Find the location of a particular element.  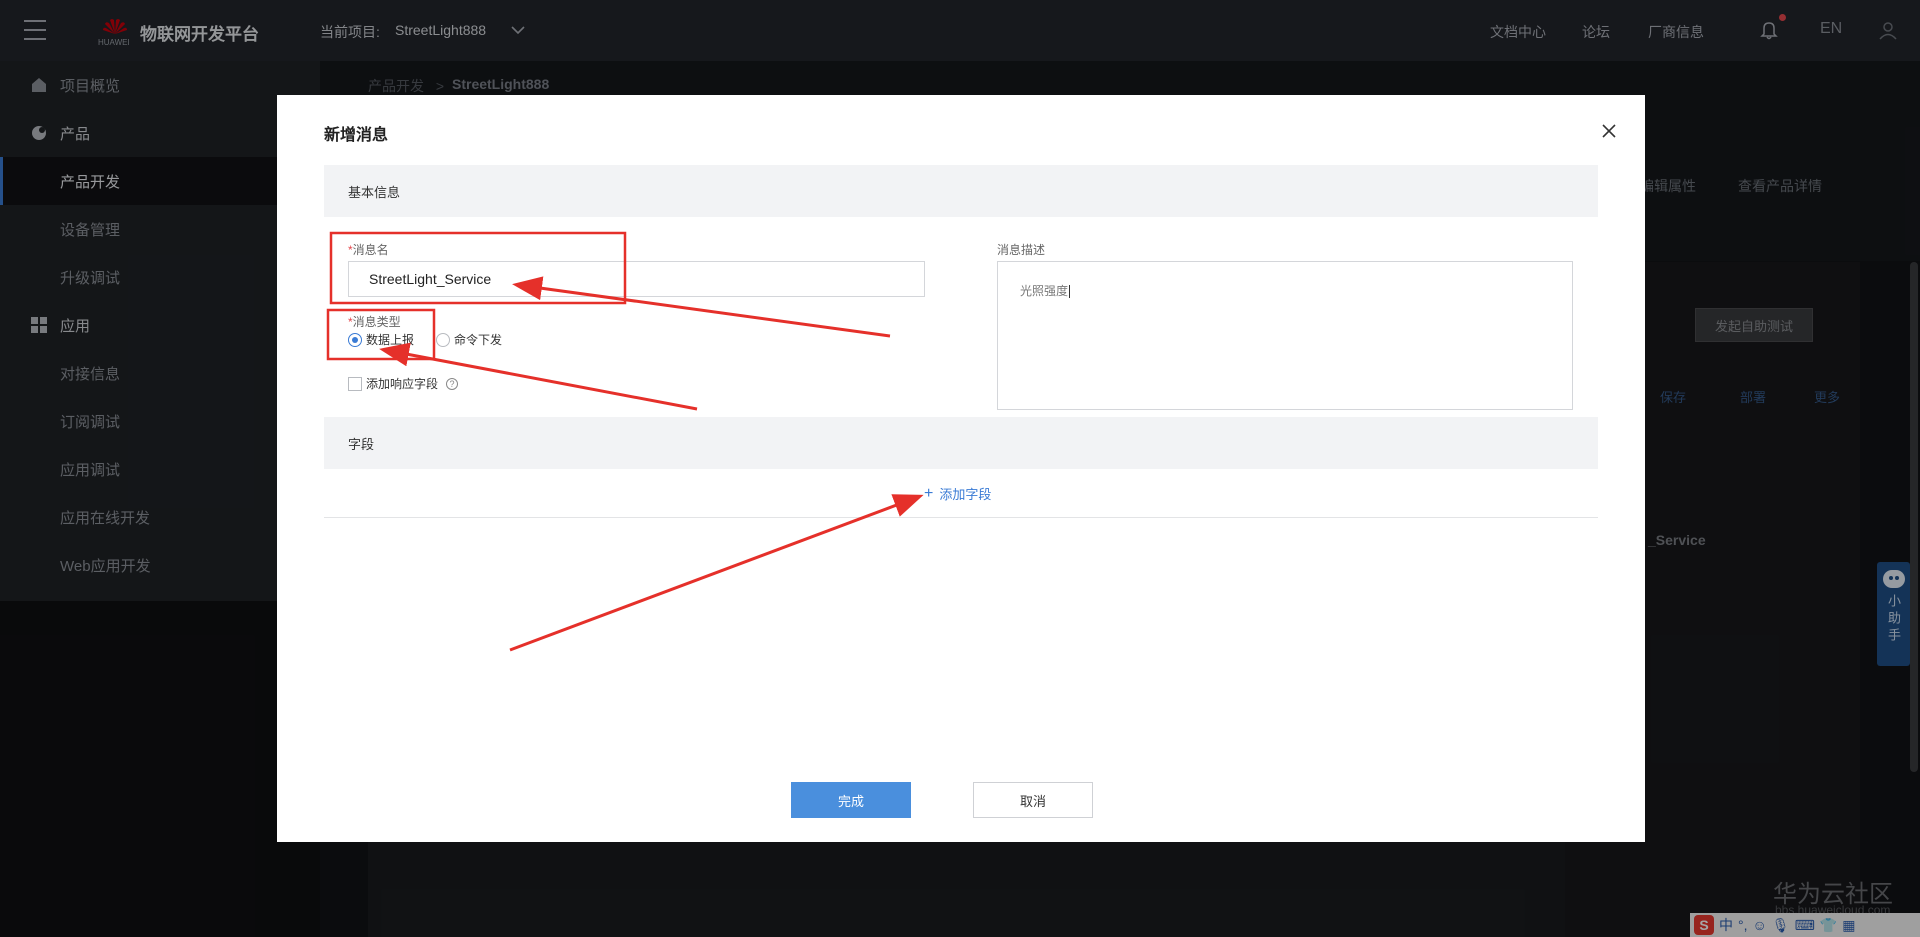

add-response-row: 添加响应字段 ? is located at coordinates (403, 383).